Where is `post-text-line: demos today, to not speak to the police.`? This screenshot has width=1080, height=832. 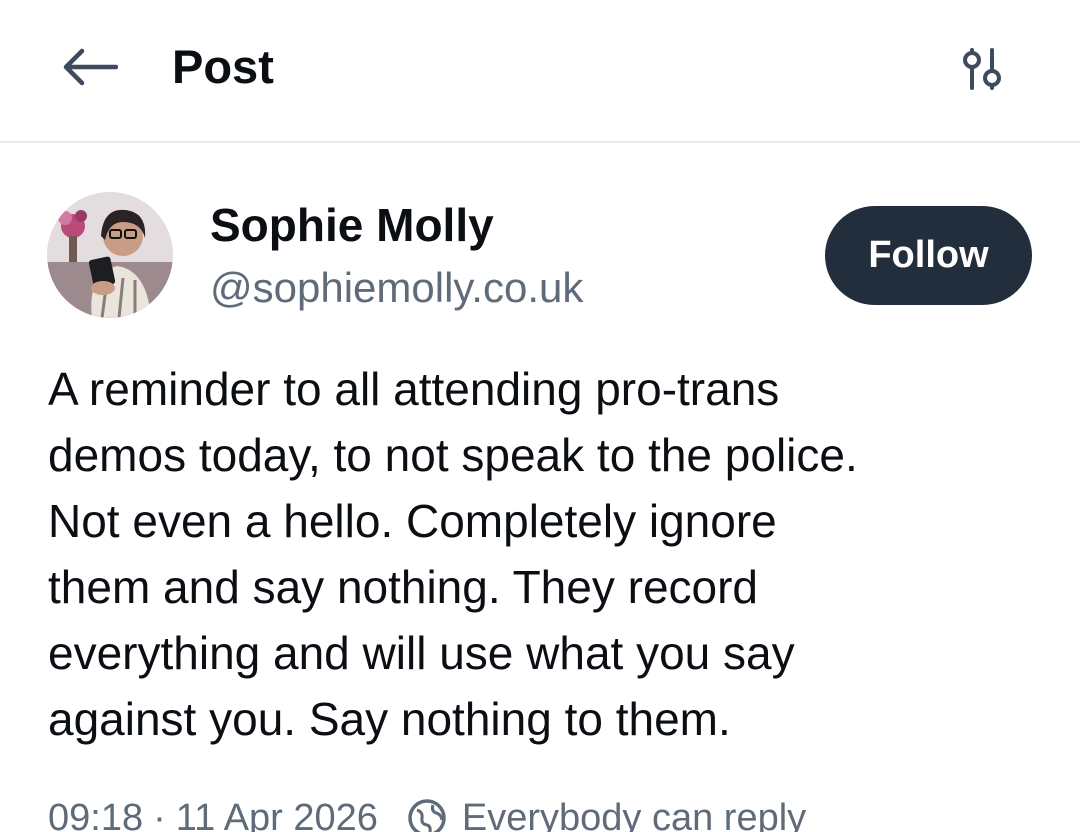
post-text-line: demos today, to not speak to the police. is located at coordinates (453, 455).